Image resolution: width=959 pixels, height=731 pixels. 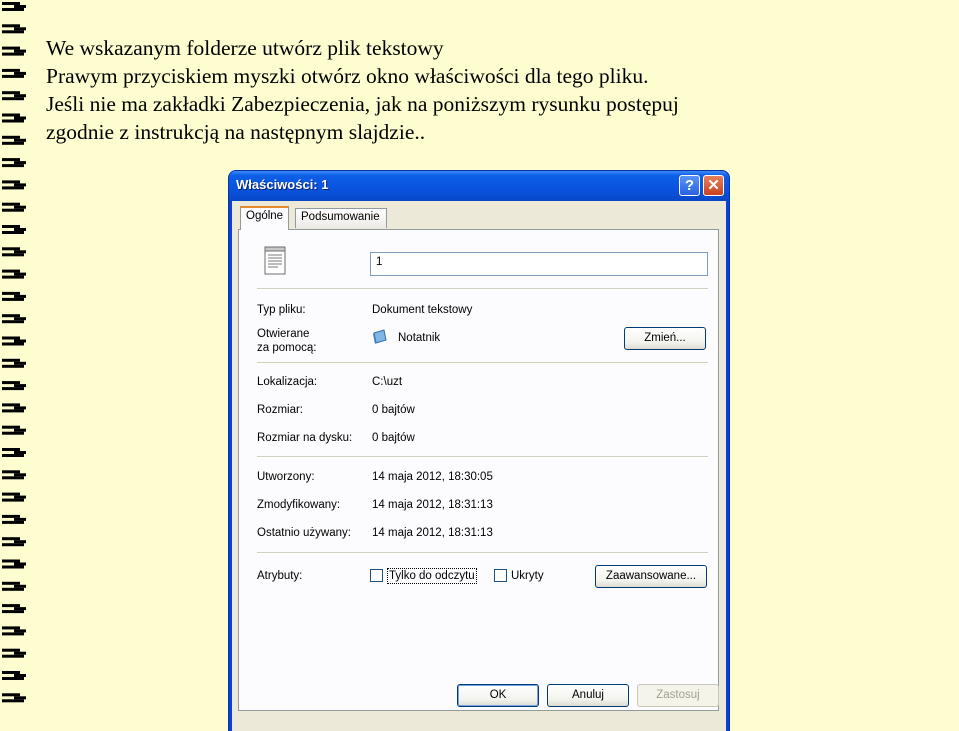 I want to click on attributes-label: Atrybuty:, so click(x=280, y=576).